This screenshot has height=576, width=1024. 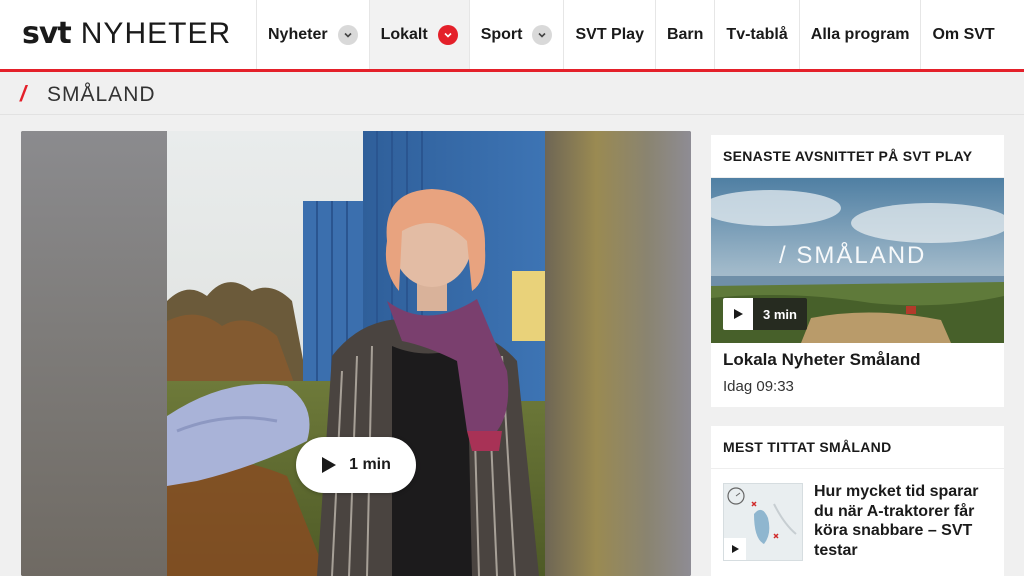 I want to click on logo-product-text: NYHETER, so click(x=156, y=33).